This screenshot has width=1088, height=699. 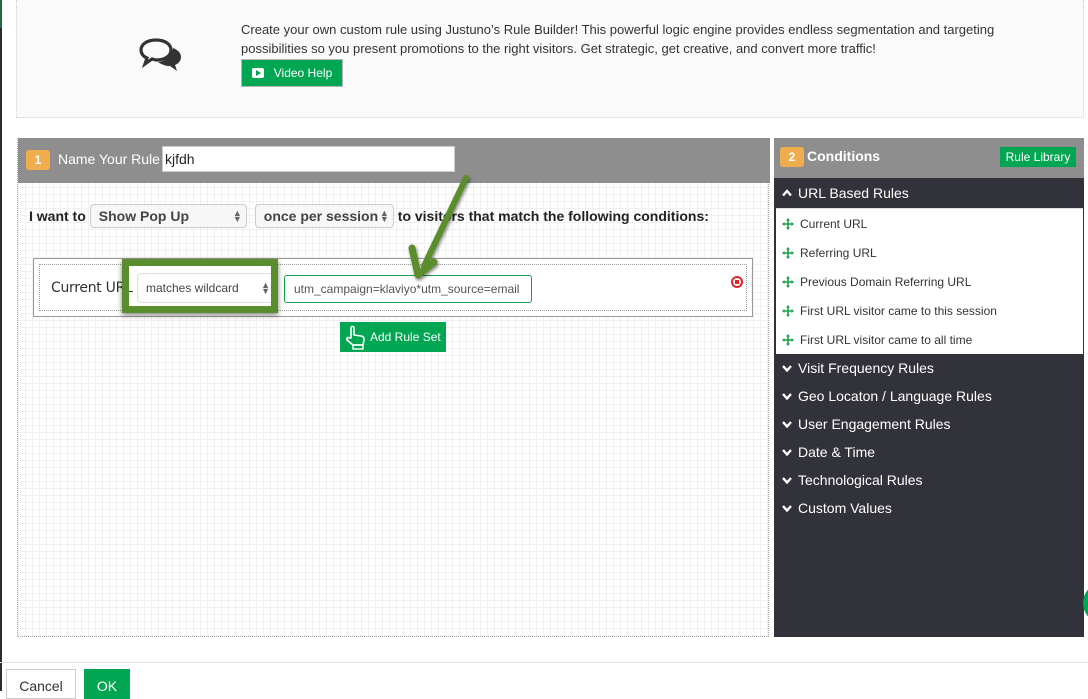 I want to click on list-item-label: First URL visitor came to this session, so click(x=898, y=310).